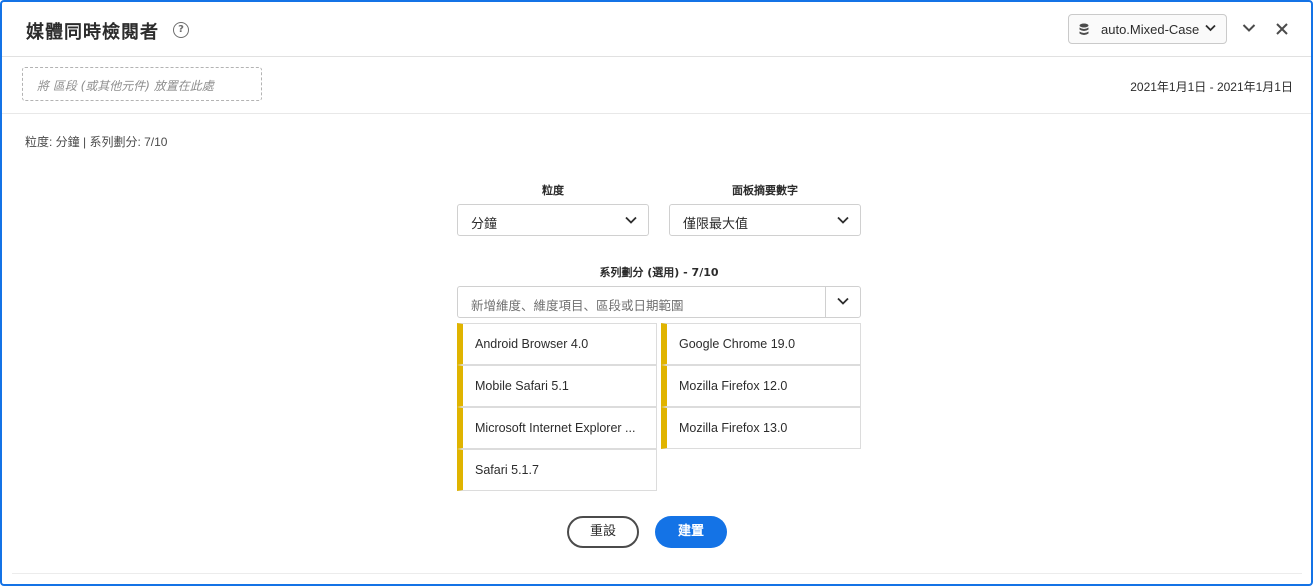 The height and width of the screenshot is (586, 1313). What do you see at coordinates (1249, 28) in the screenshot?
I see `collapse-chevron-icon` at bounding box center [1249, 28].